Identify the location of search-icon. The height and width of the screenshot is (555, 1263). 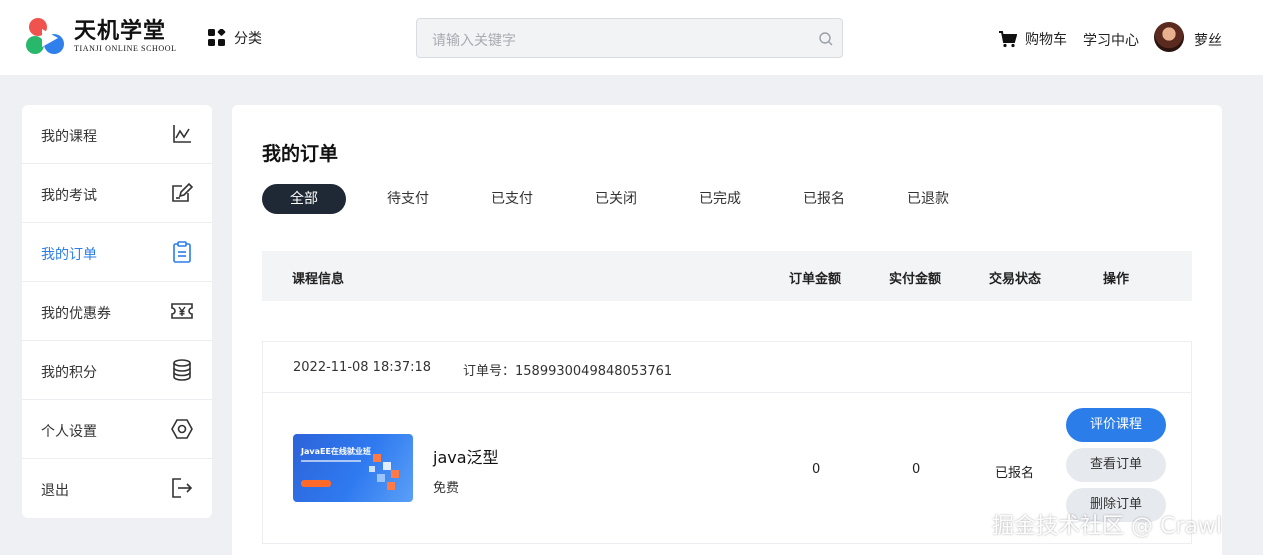
(826, 39).